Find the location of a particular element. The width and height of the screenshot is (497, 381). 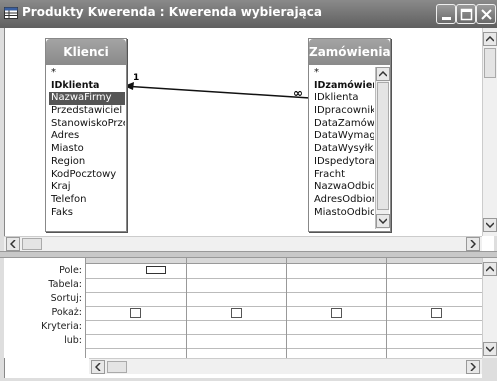

row-label-sort: Sortuj: is located at coordinates (66, 298).